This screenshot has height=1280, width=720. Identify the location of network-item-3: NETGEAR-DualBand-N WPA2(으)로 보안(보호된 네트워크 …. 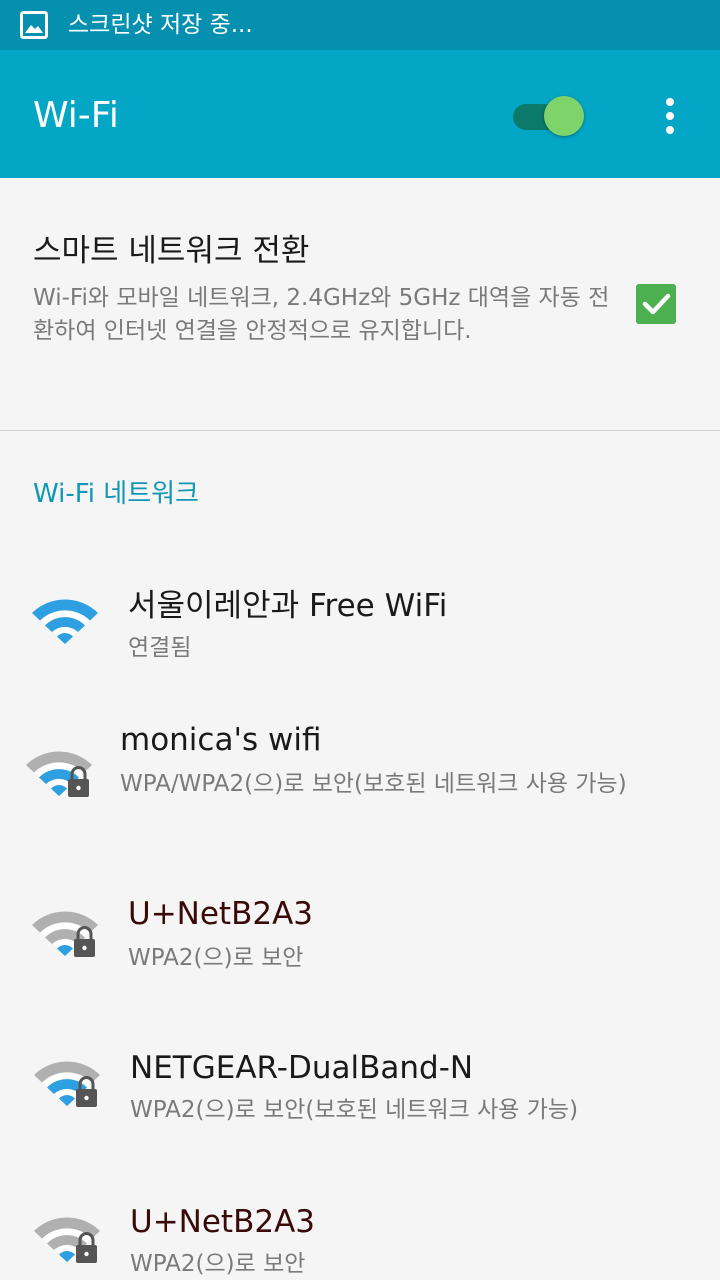
(360, 1085).